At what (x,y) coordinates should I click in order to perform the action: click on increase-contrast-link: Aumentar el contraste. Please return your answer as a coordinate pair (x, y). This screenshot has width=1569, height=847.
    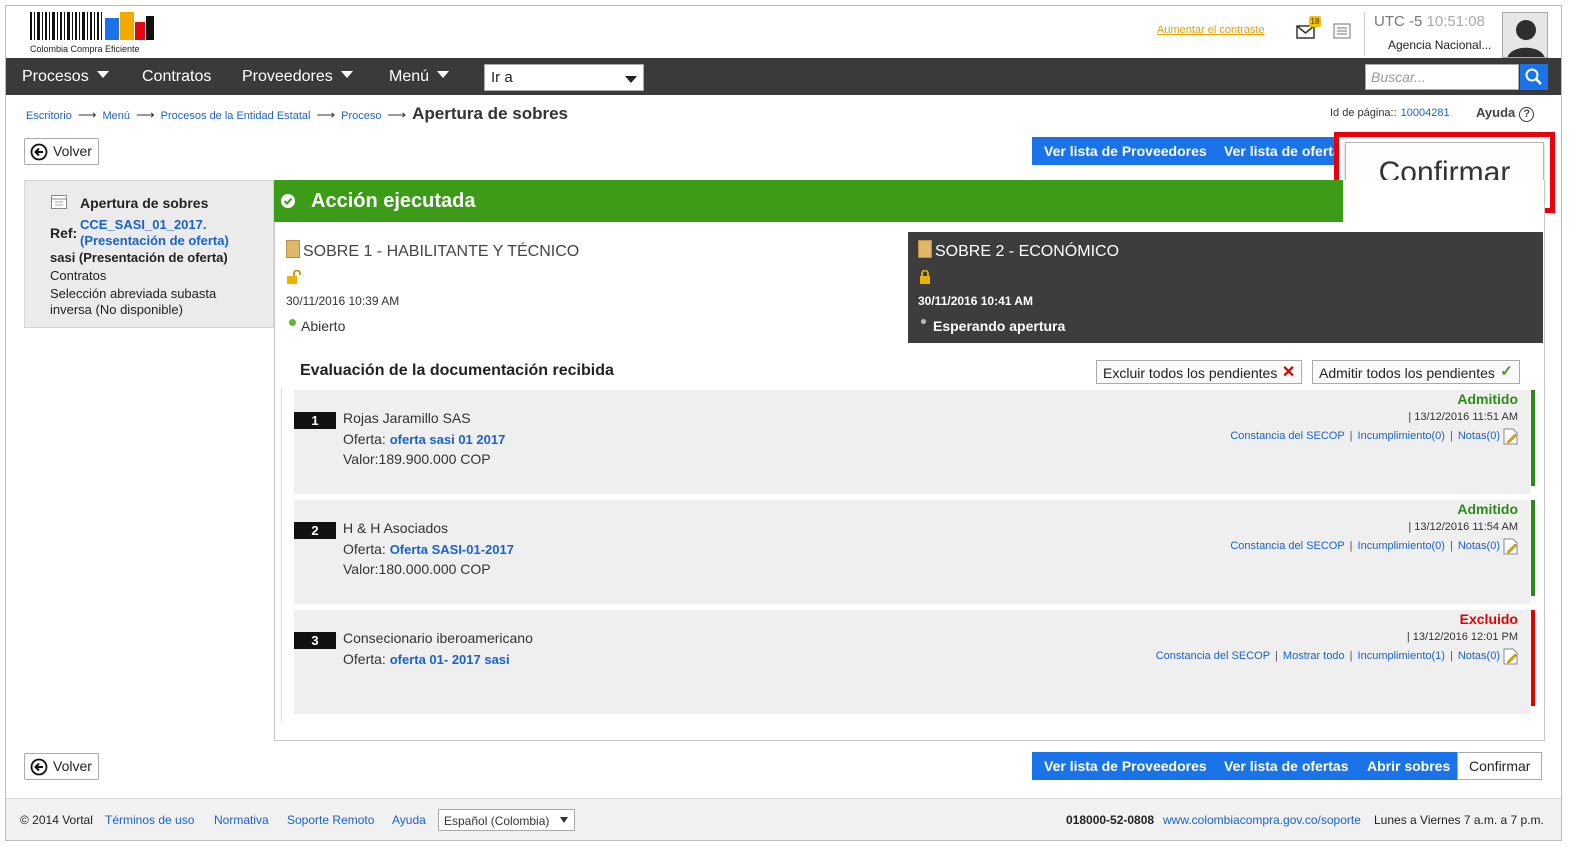
    Looking at the image, I should click on (1211, 30).